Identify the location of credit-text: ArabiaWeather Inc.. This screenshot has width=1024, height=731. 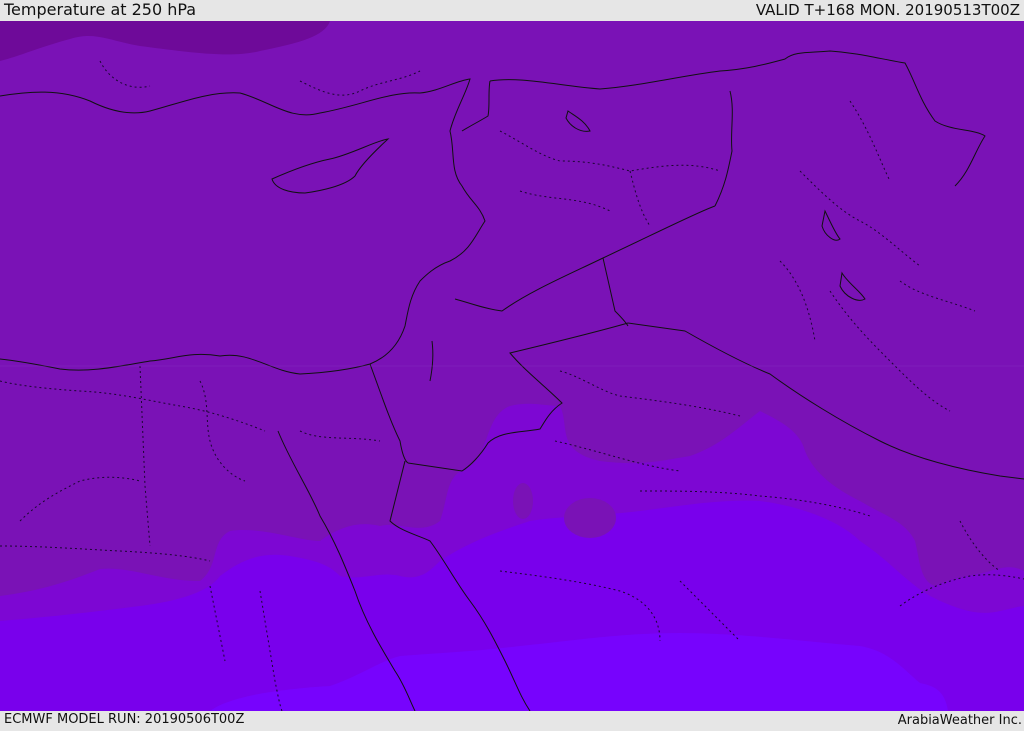
(959, 720).